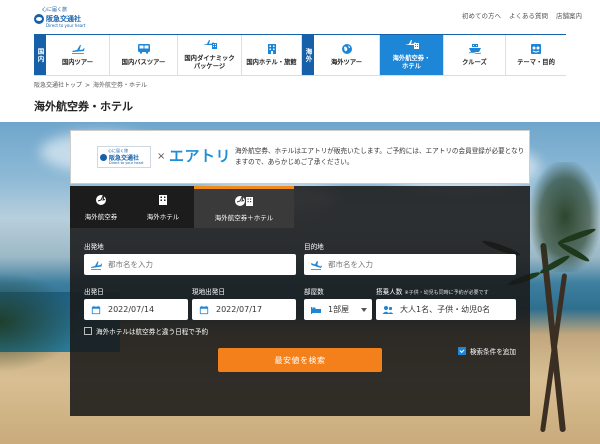 Image resolution: width=600 pixels, height=444 pixels. I want to click on search-cheapest-button: 最安値を検索, so click(300, 360).